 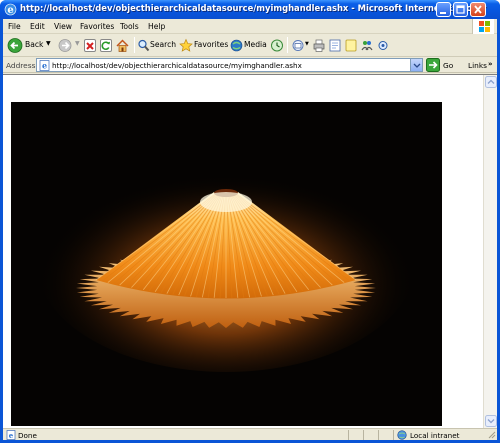 What do you see at coordinates (351, 45) in the screenshot?
I see `discuss-icon` at bounding box center [351, 45].